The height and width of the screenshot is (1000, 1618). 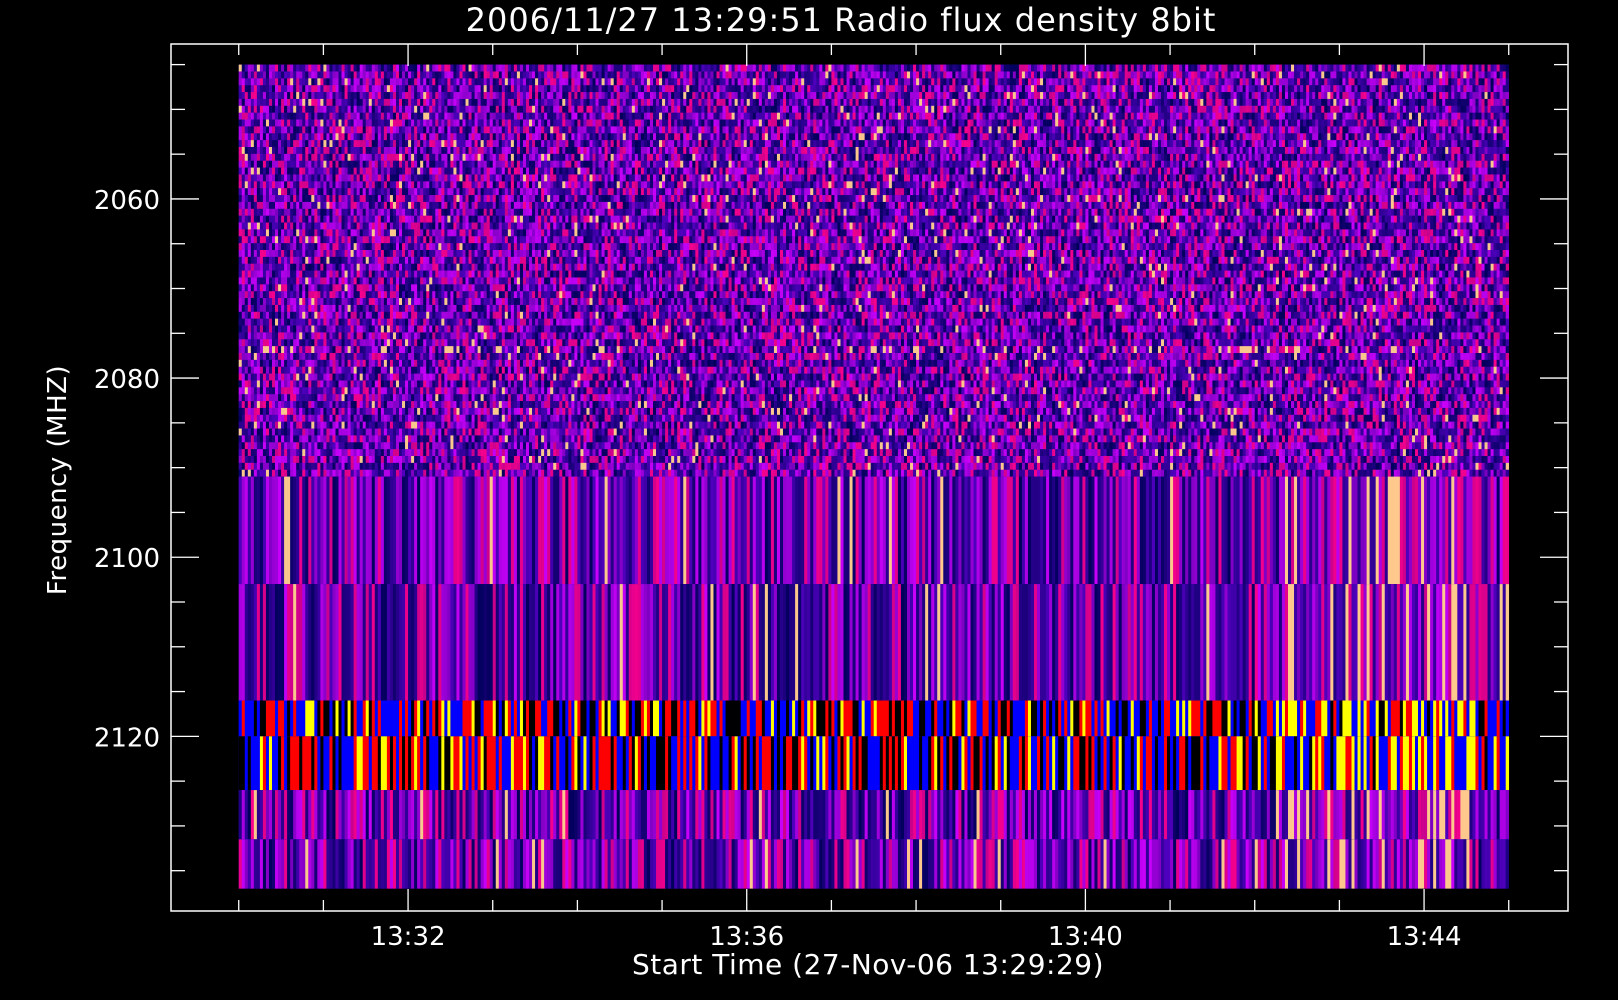 What do you see at coordinates (127, 201) in the screenshot?
I see `y-tick-label: 2060` at bounding box center [127, 201].